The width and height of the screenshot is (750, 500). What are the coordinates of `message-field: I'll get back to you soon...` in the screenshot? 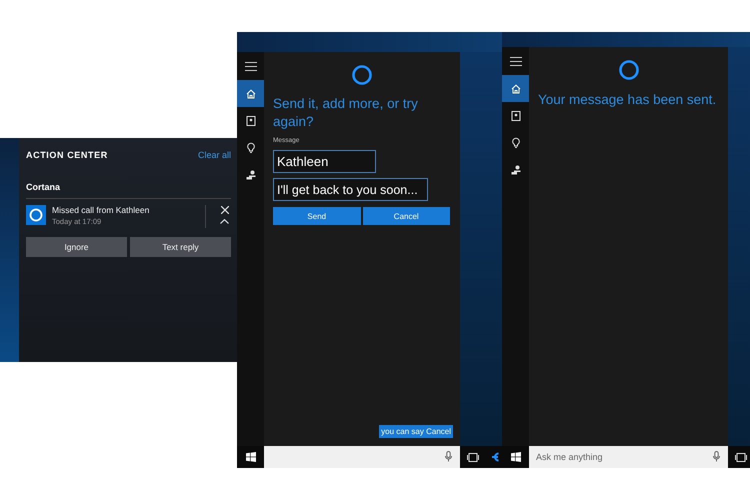 It's located at (350, 189).